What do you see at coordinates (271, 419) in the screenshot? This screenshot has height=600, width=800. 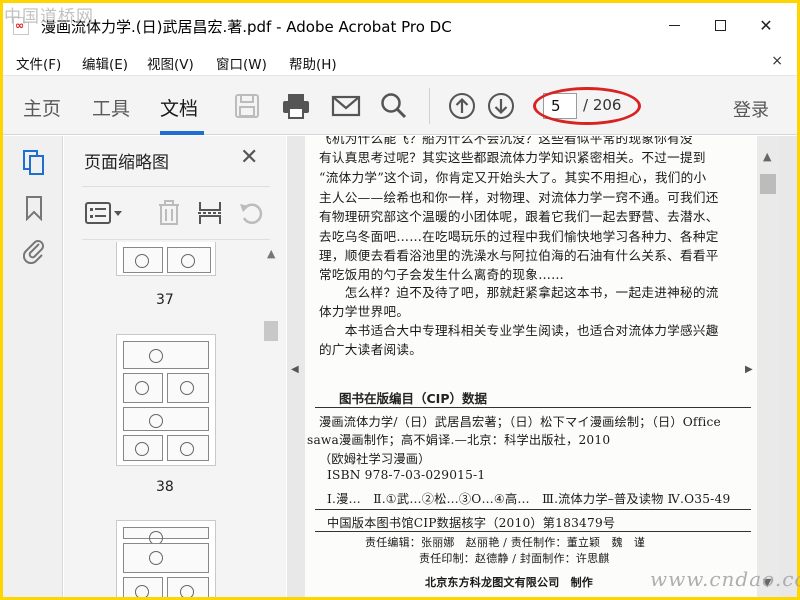 I see `thumbnail-scrollbar` at bounding box center [271, 419].